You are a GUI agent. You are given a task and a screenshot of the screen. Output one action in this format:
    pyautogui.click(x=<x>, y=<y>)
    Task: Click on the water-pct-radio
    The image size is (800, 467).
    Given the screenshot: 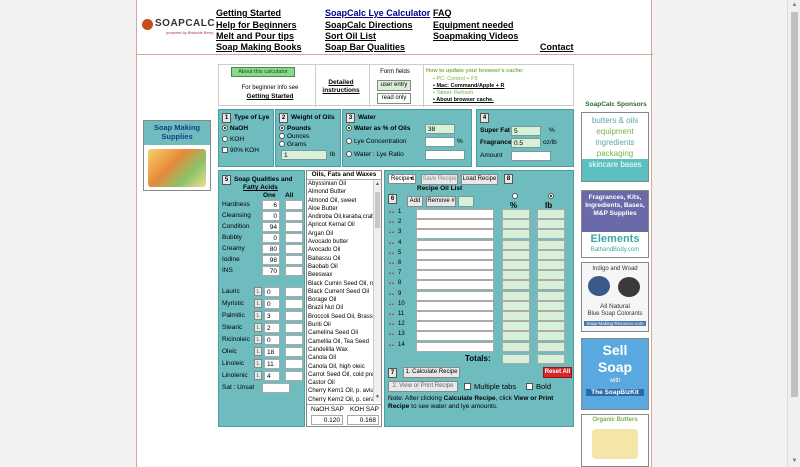 What is the action you would take?
    pyautogui.click(x=349, y=128)
    